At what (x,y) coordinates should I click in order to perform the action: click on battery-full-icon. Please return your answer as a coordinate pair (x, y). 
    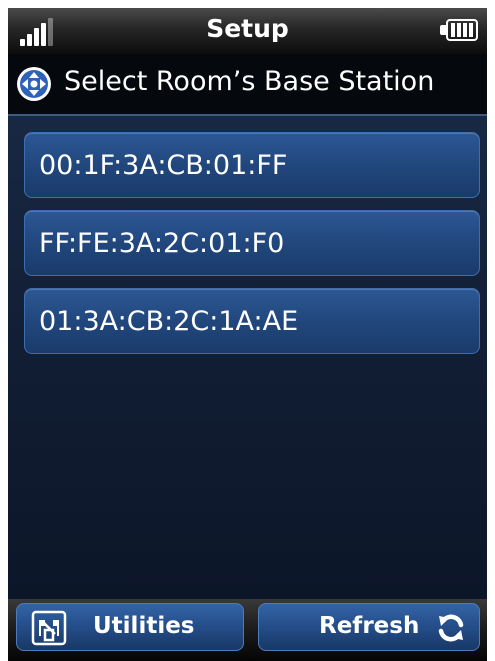
    Looking at the image, I should click on (461, 31).